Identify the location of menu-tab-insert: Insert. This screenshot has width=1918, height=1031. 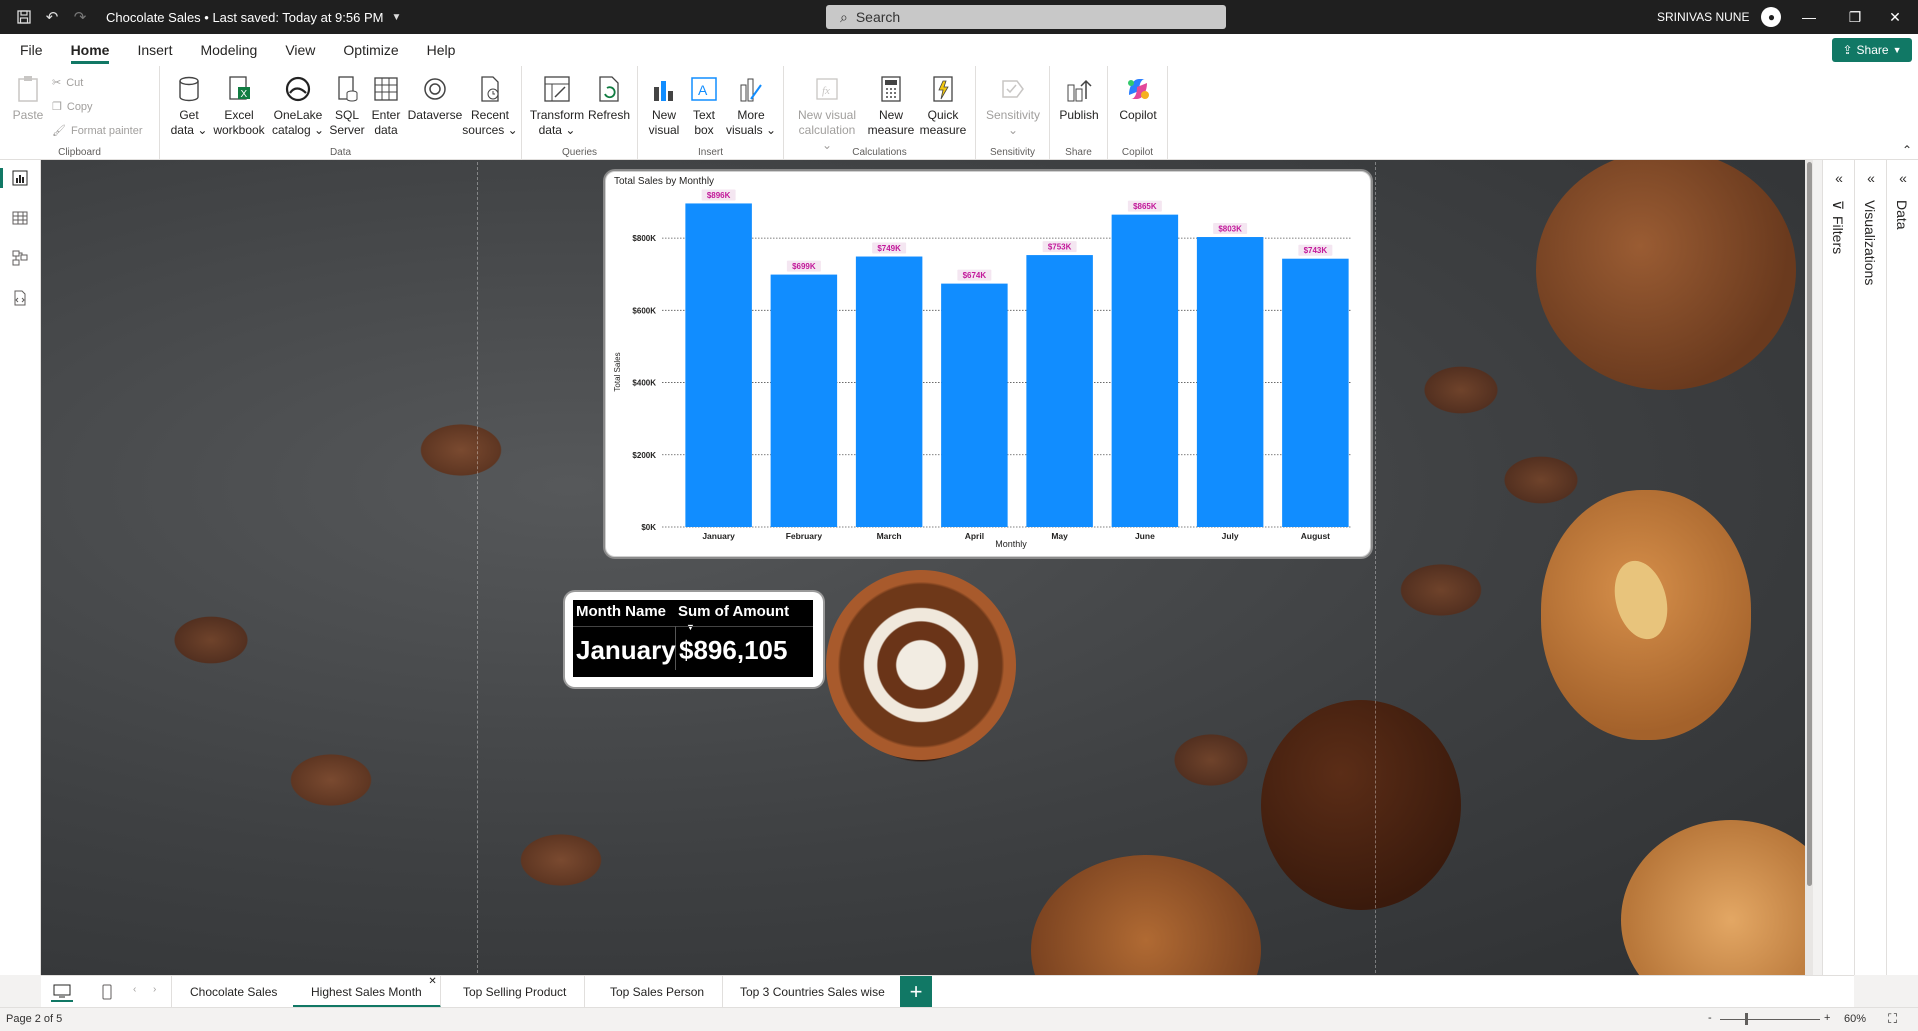
(154, 50).